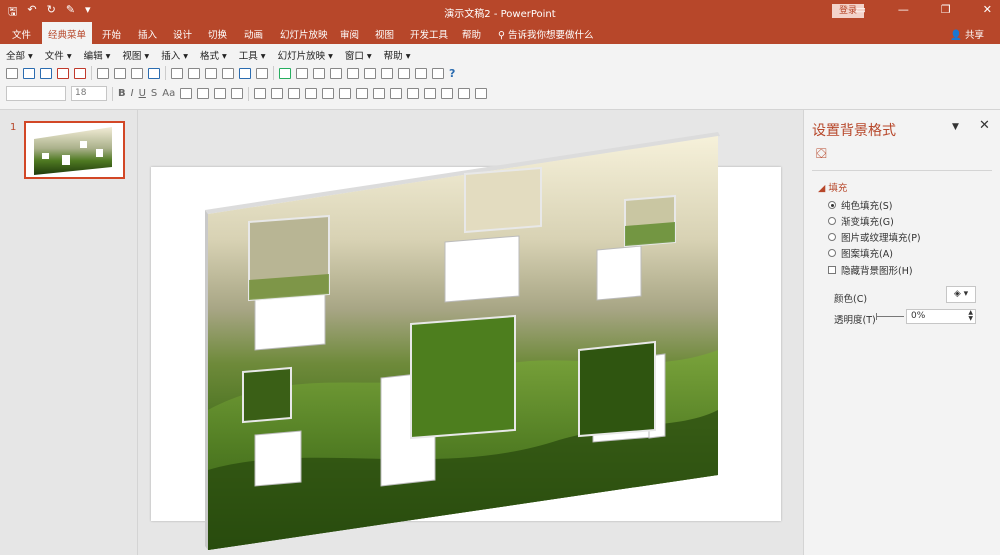 This screenshot has height=555, width=1000. What do you see at coordinates (147, 34) in the screenshot?
I see `tab-insert: 插入` at bounding box center [147, 34].